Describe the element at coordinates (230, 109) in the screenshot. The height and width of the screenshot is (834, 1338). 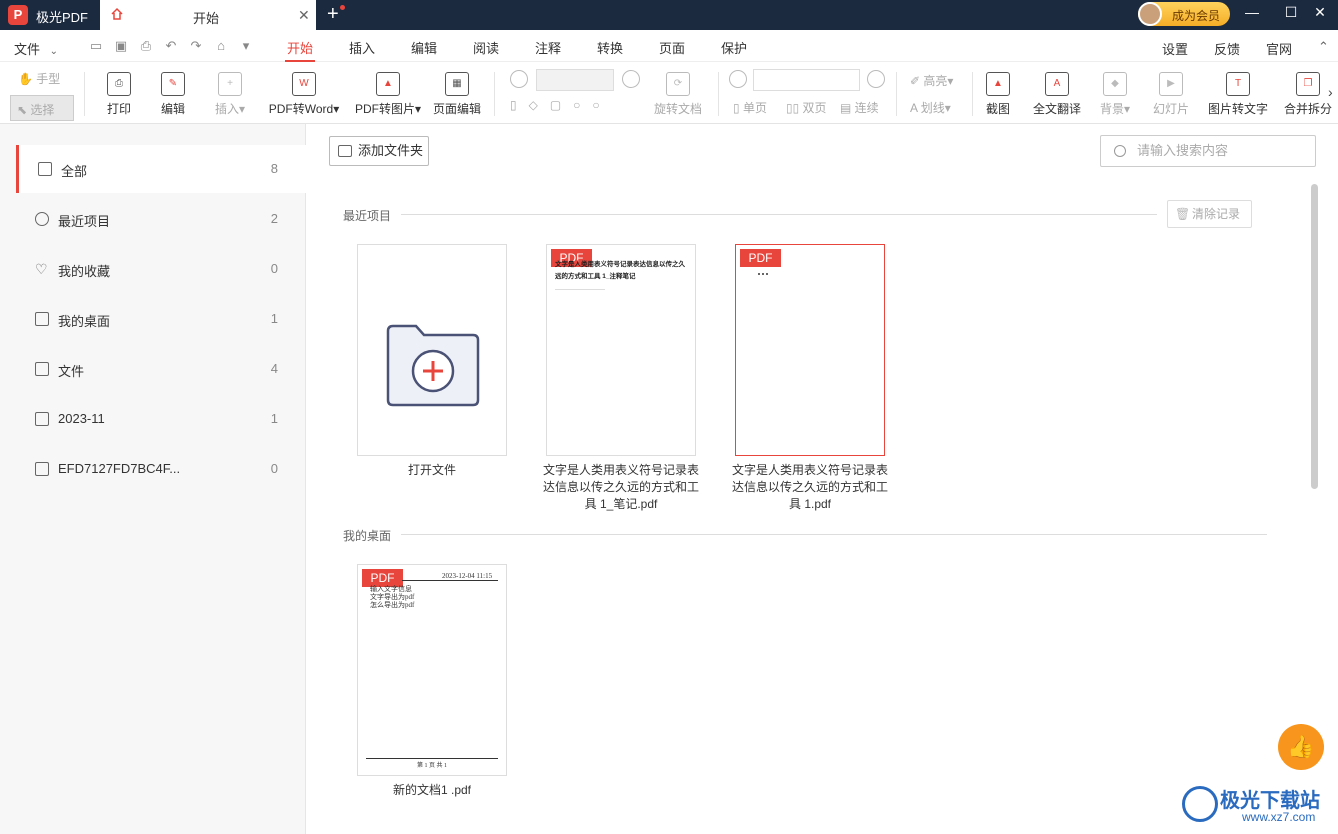
I see `insert-label: 插入▾` at that location.